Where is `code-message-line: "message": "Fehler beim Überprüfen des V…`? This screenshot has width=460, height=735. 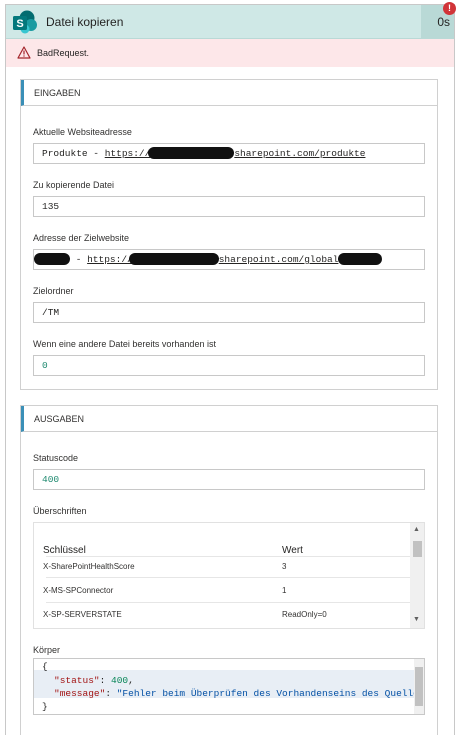
code-message-line: "message": "Fehler beim Überprüfen des V… is located at coordinates (239, 693).